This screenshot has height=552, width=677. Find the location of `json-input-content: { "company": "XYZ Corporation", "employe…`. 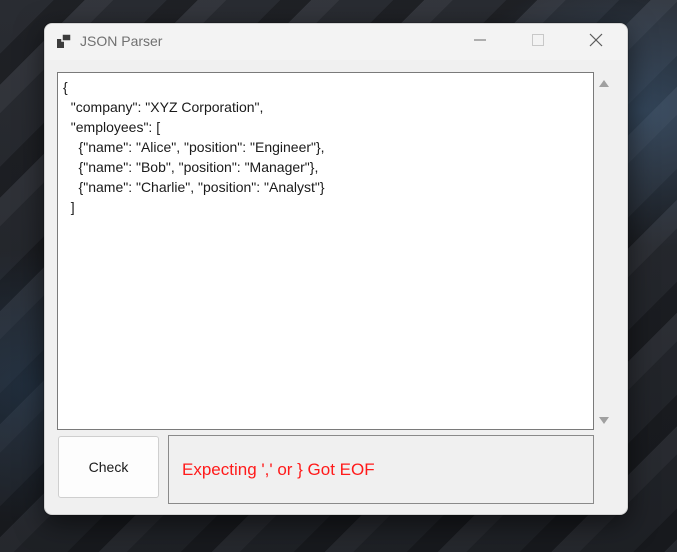

json-input-content: { "company": "XYZ Corporation", "employe… is located at coordinates (194, 147).